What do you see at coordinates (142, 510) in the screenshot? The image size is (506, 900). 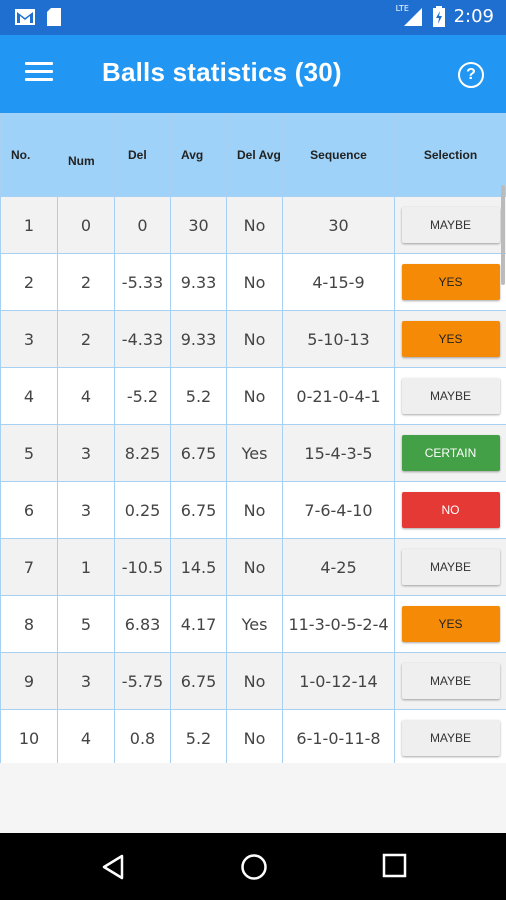 I see `cell-del: 0.25` at bounding box center [142, 510].